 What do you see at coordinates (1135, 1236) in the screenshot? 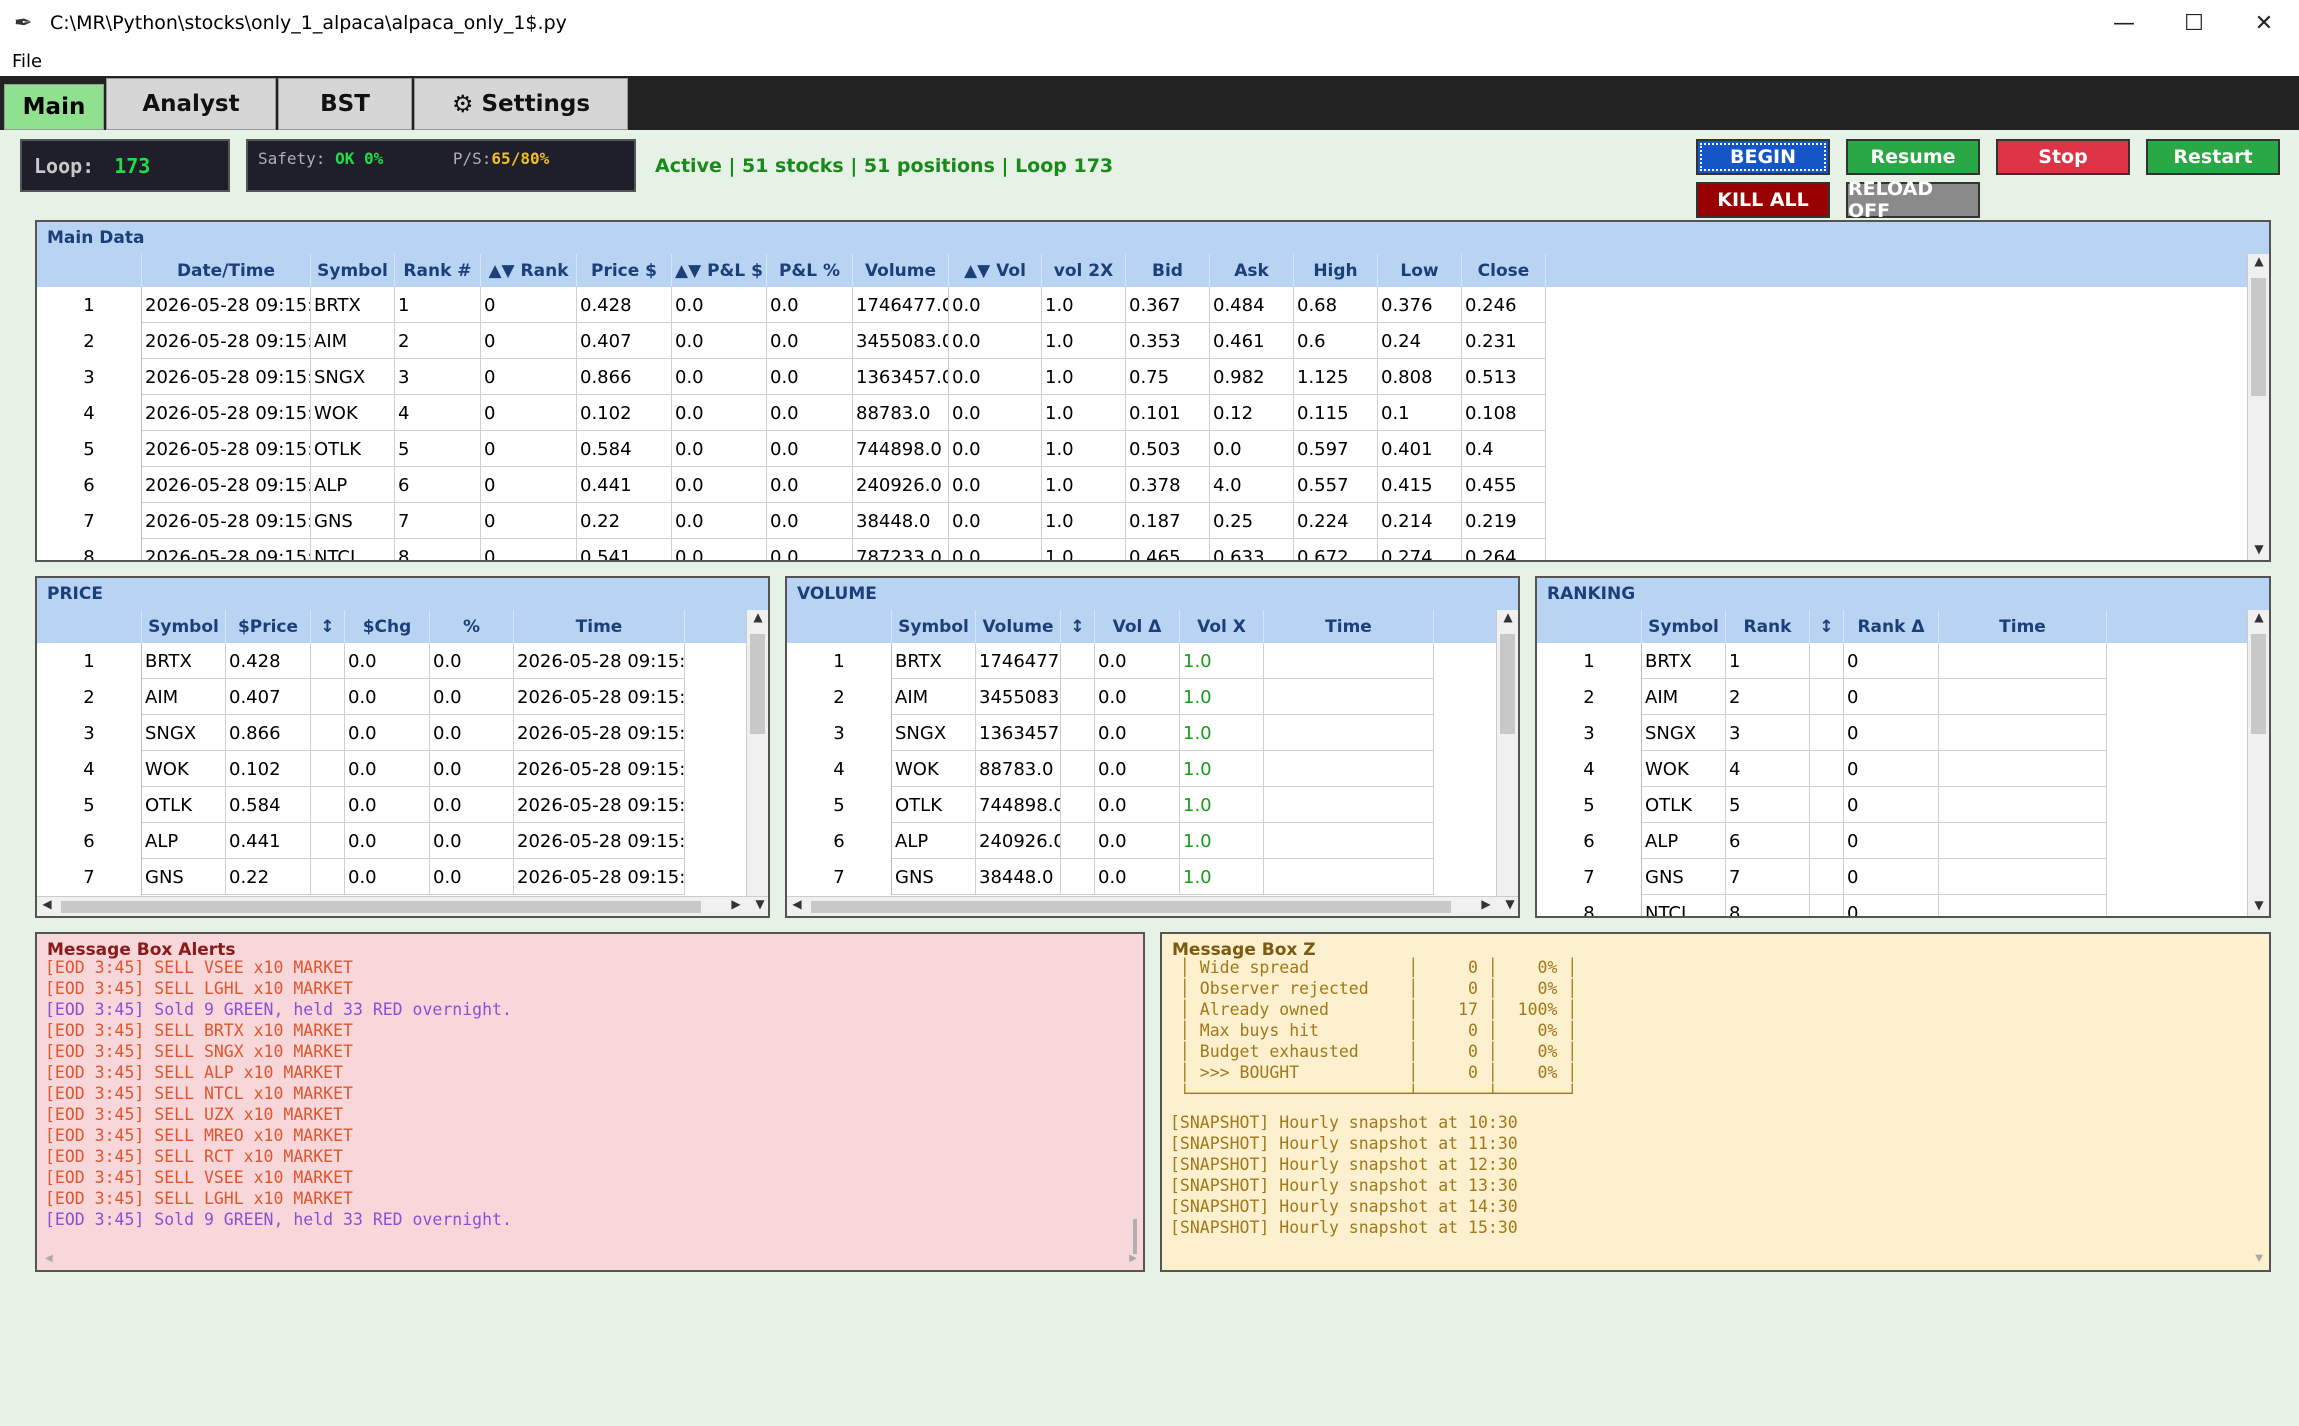
I see `alerts-scroll-thumb` at bounding box center [1135, 1236].